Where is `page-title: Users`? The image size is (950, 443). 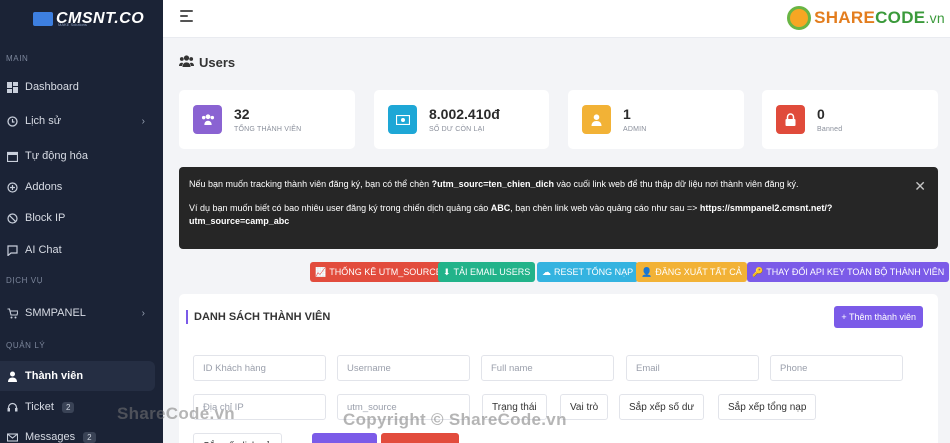 page-title: Users is located at coordinates (207, 62).